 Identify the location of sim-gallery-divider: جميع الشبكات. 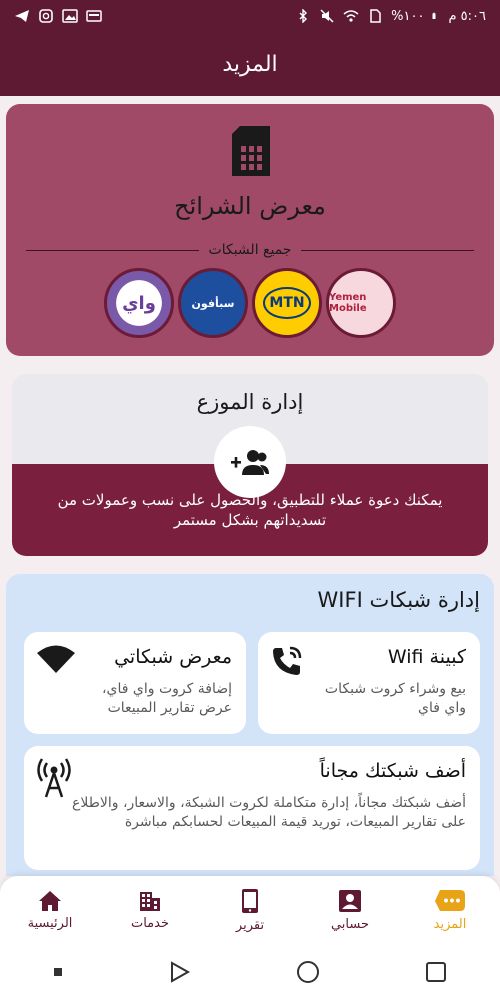
(249, 250).